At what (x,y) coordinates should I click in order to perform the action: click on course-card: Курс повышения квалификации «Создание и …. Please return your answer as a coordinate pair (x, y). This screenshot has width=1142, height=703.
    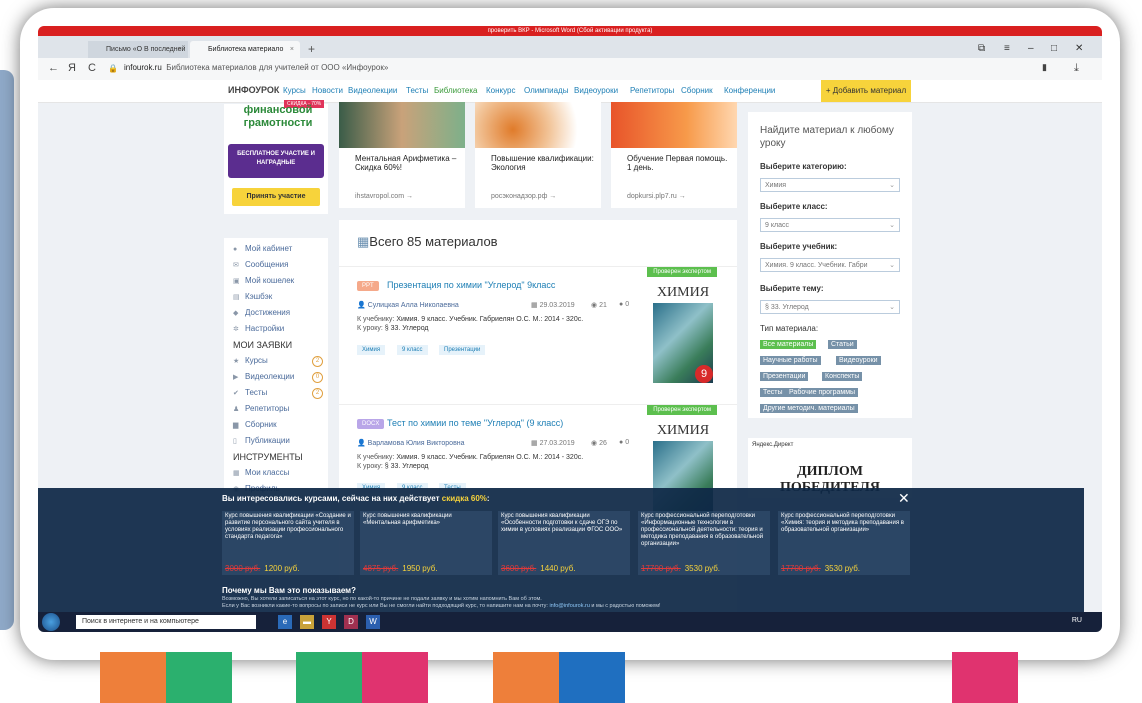
    Looking at the image, I should click on (288, 543).